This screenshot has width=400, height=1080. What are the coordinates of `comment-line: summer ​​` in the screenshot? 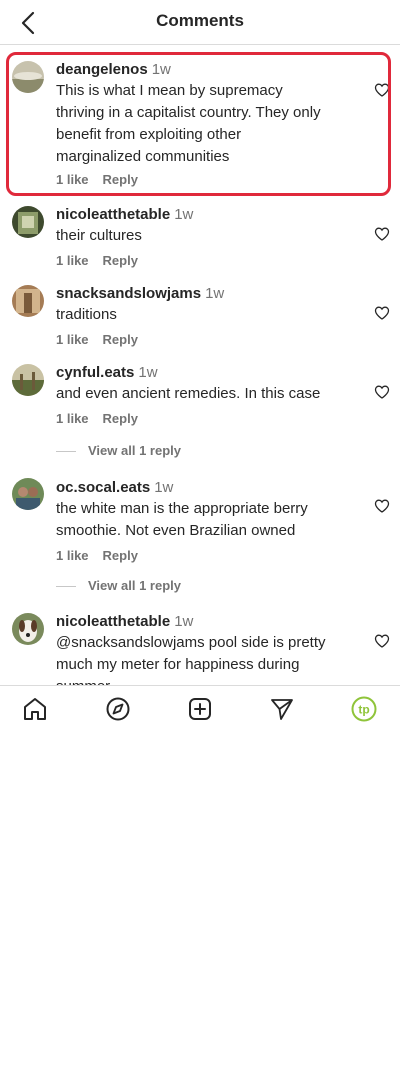 It's located at (206, 680).